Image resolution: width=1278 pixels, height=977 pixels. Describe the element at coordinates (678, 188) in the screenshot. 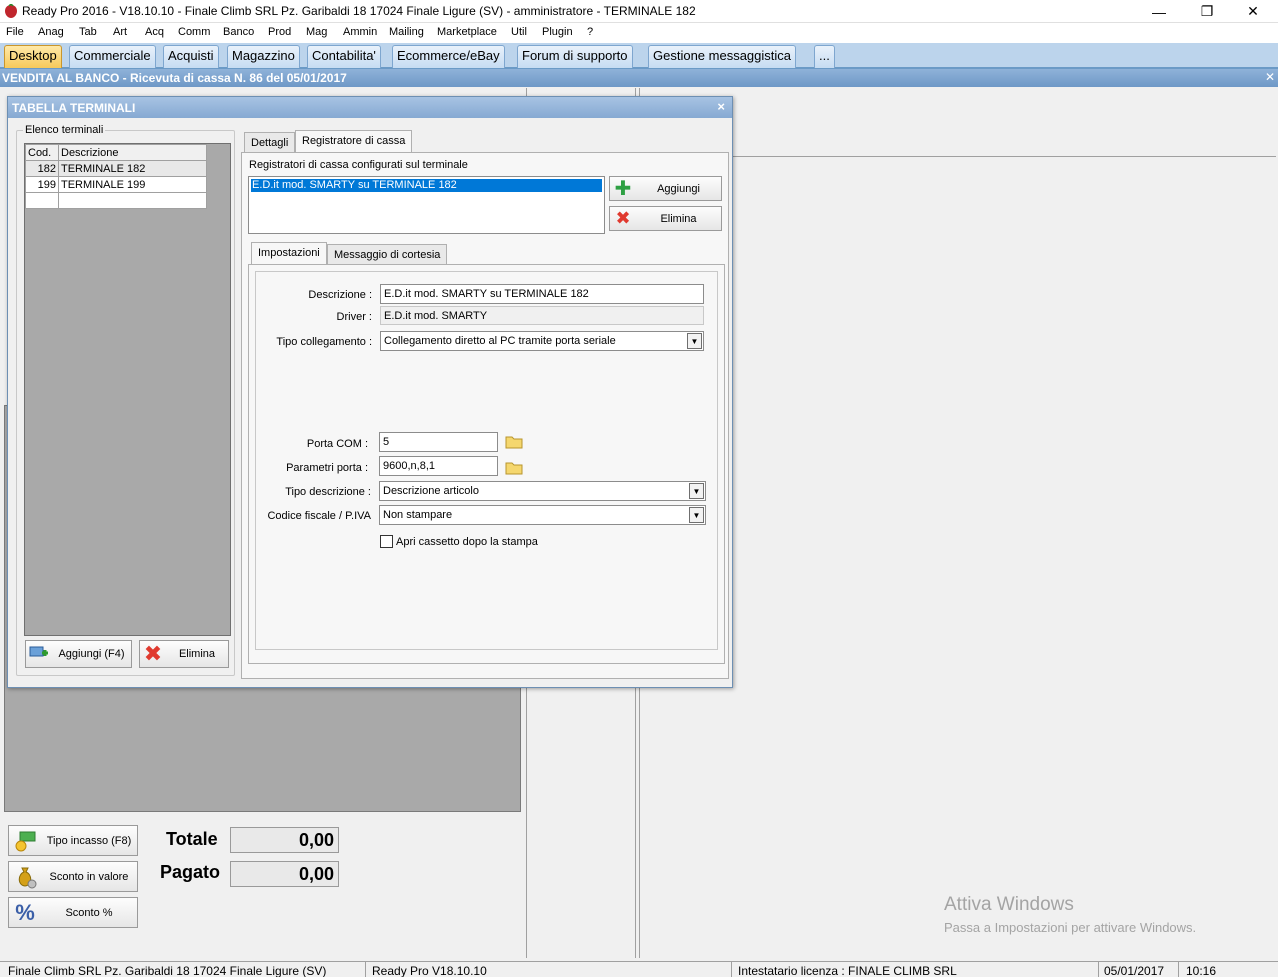

I see `add-register-label: Aggiungi` at that location.